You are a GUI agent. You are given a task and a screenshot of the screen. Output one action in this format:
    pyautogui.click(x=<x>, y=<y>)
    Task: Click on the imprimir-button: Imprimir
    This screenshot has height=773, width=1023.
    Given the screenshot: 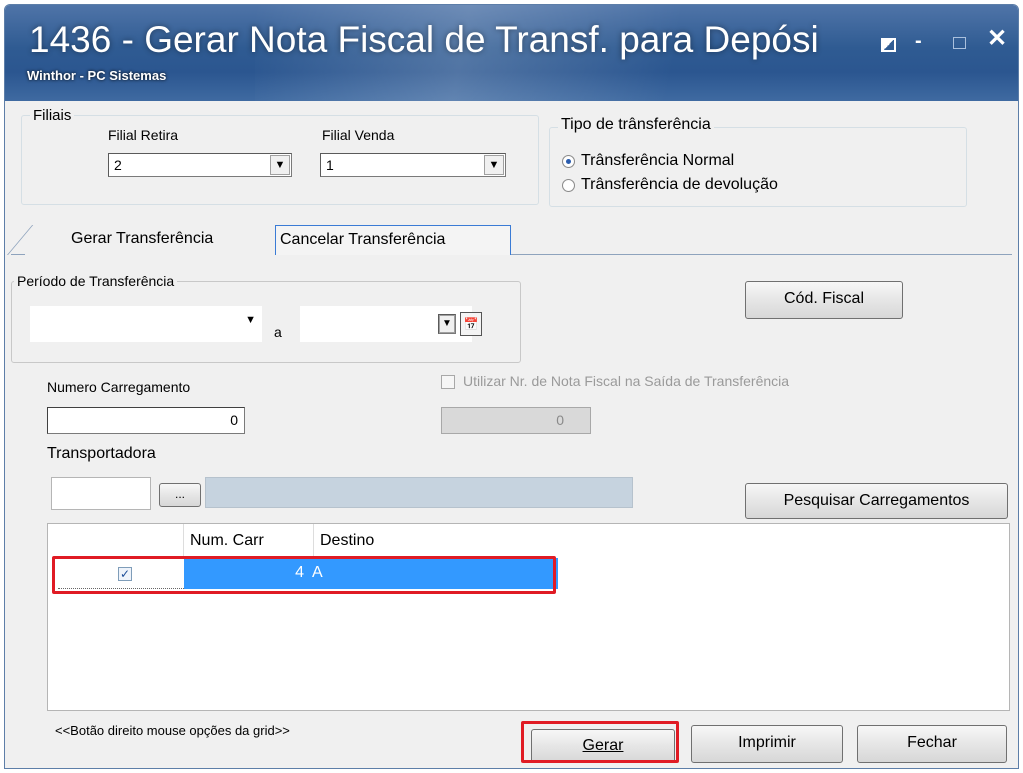 What is the action you would take?
    pyautogui.click(x=767, y=744)
    